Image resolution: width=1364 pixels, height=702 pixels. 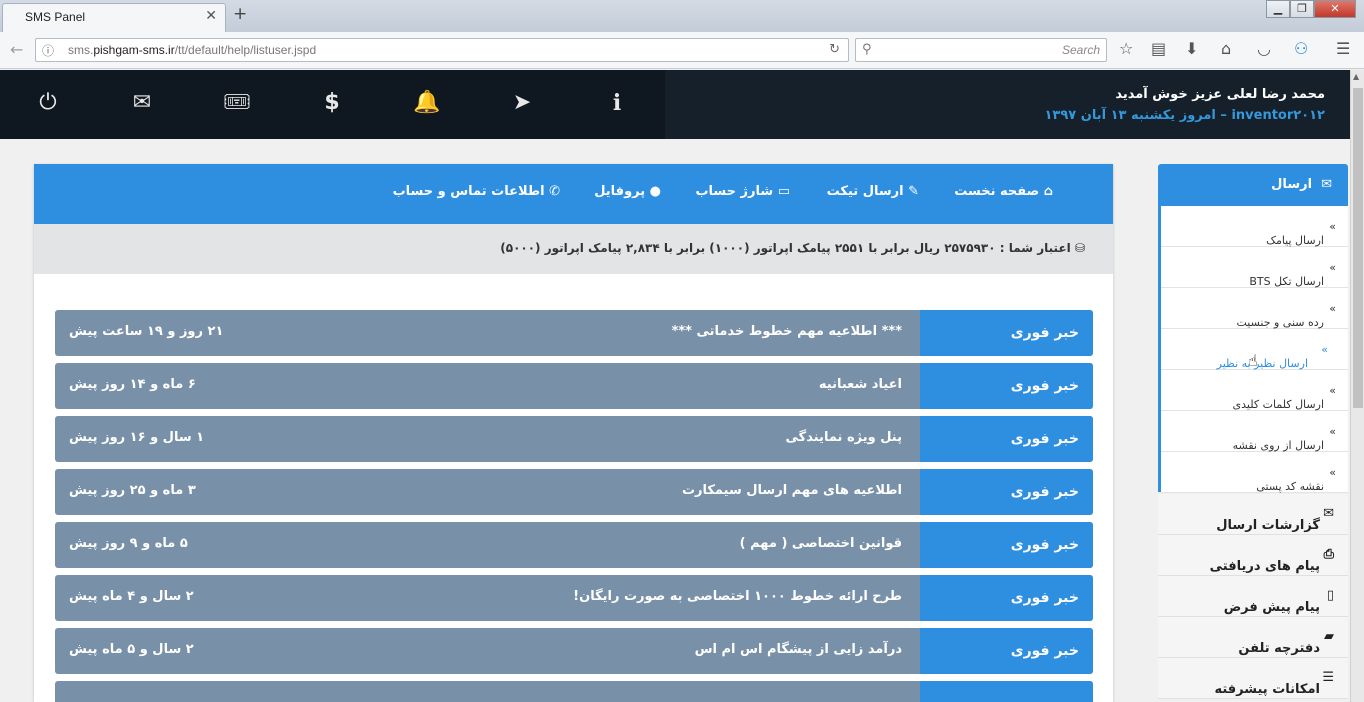 What do you see at coordinates (867, 49) in the screenshot?
I see `search-icon: ⚲` at bounding box center [867, 49].